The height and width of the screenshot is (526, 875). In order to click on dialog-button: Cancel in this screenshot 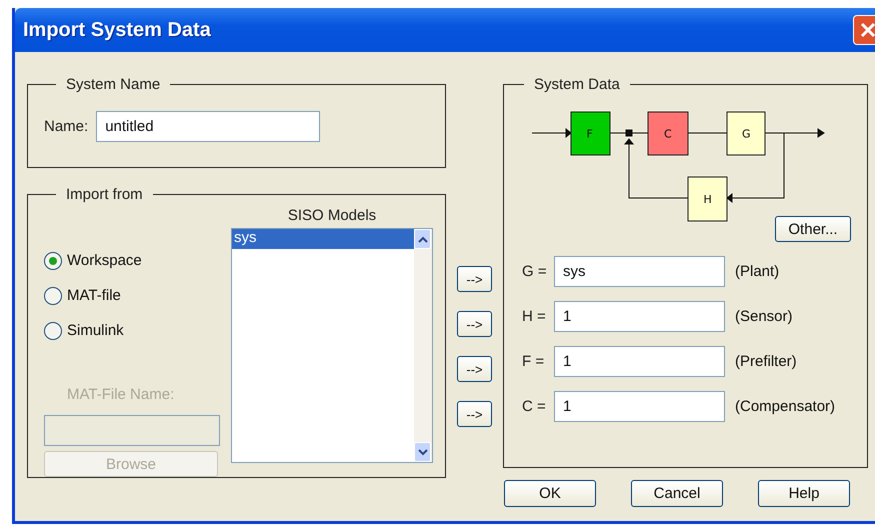, I will do `click(677, 493)`.